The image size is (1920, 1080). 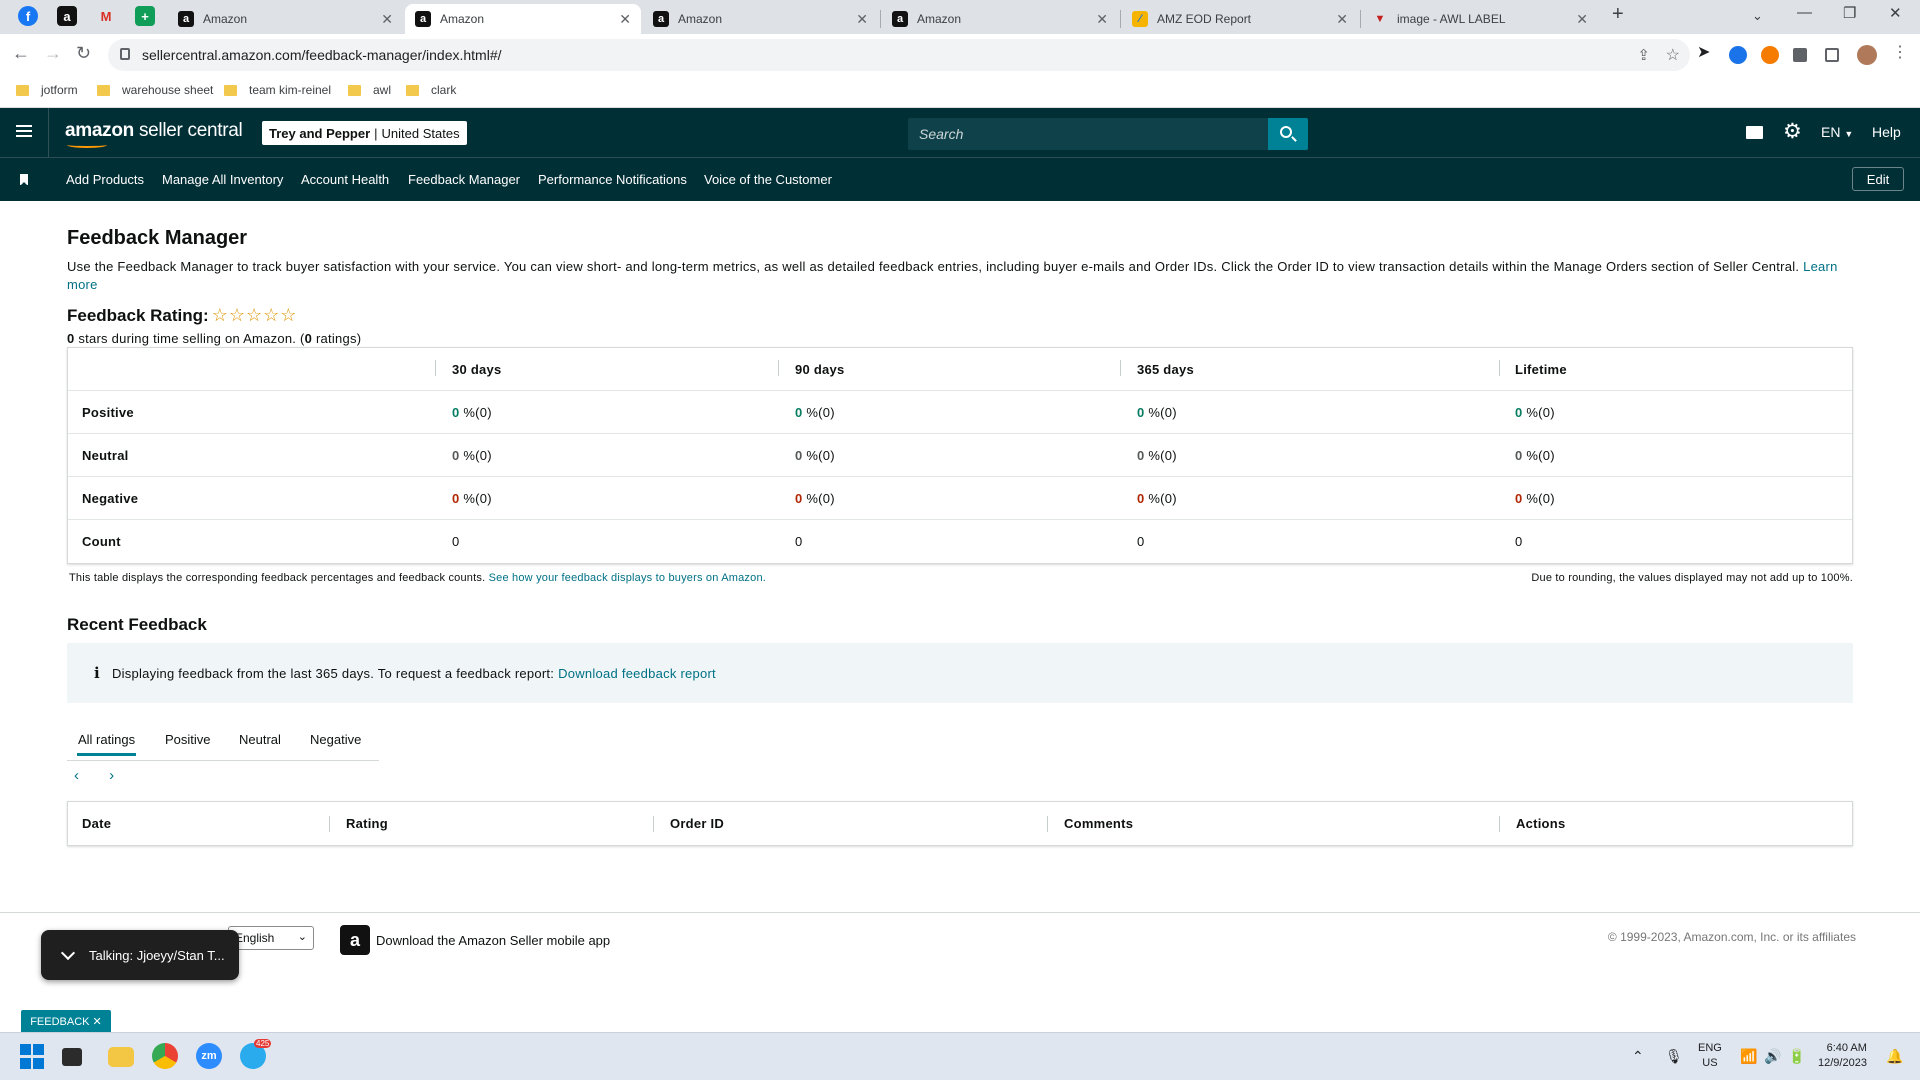 What do you see at coordinates (28, 16) in the screenshot?
I see `facebook-pinned-tab: f` at bounding box center [28, 16].